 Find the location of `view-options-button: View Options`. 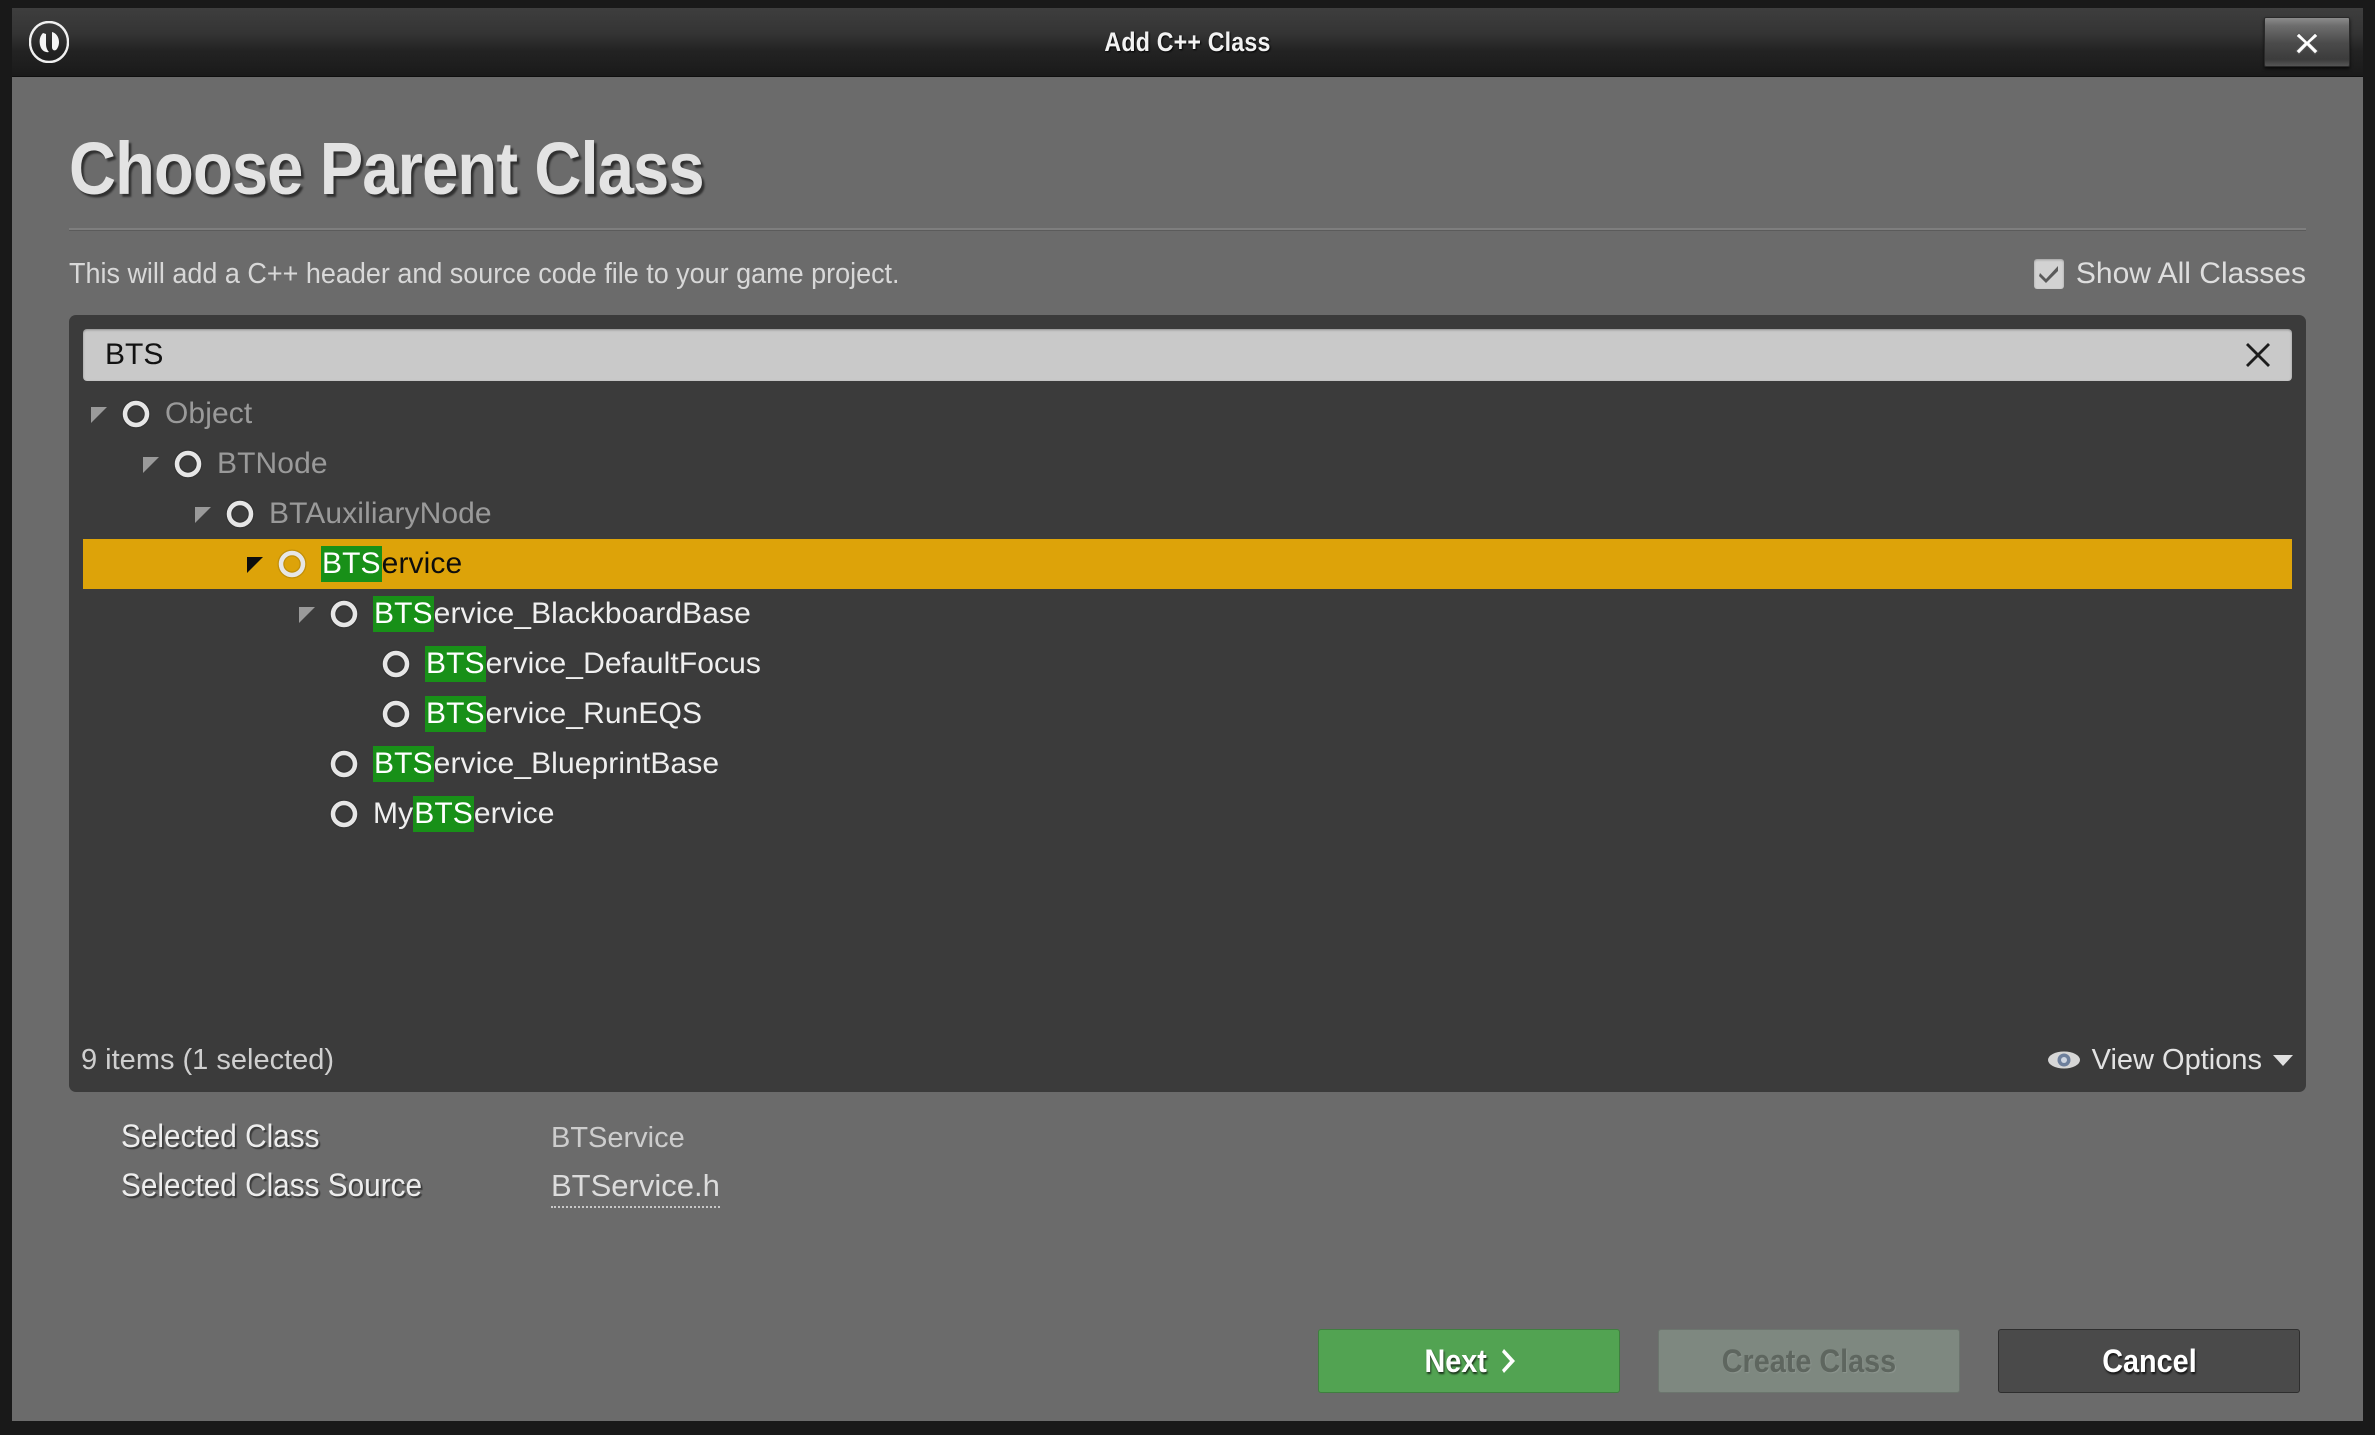

view-options-button: View Options is located at coordinates (2170, 1060).